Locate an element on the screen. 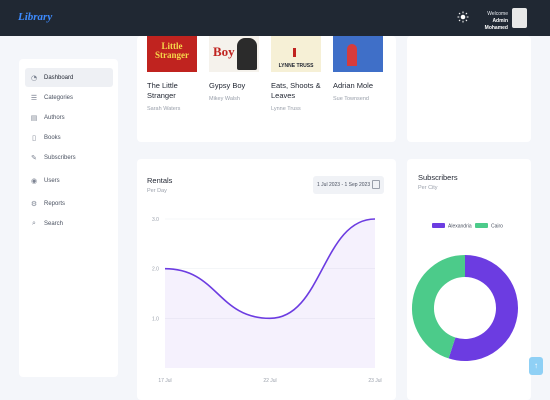 Image resolution: width=550 pixels, height=400 pixels. dashboard-icon: ◔ is located at coordinates (34, 77).